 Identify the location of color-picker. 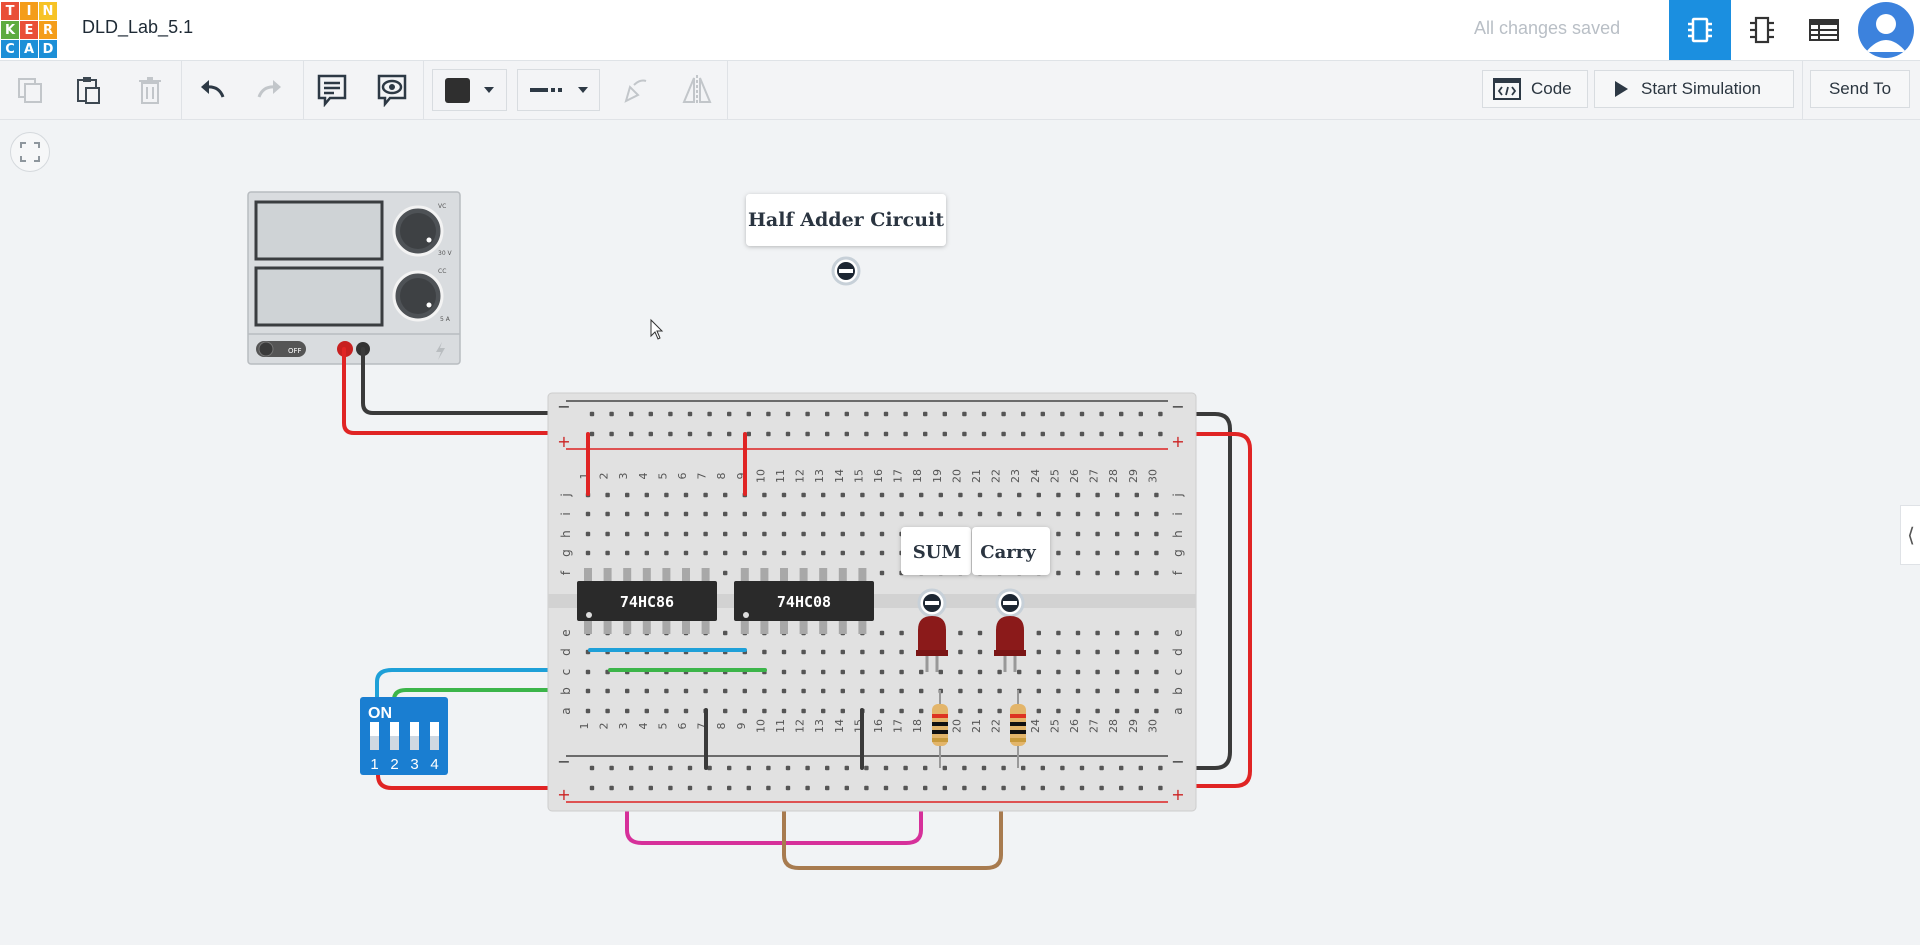
(469, 90).